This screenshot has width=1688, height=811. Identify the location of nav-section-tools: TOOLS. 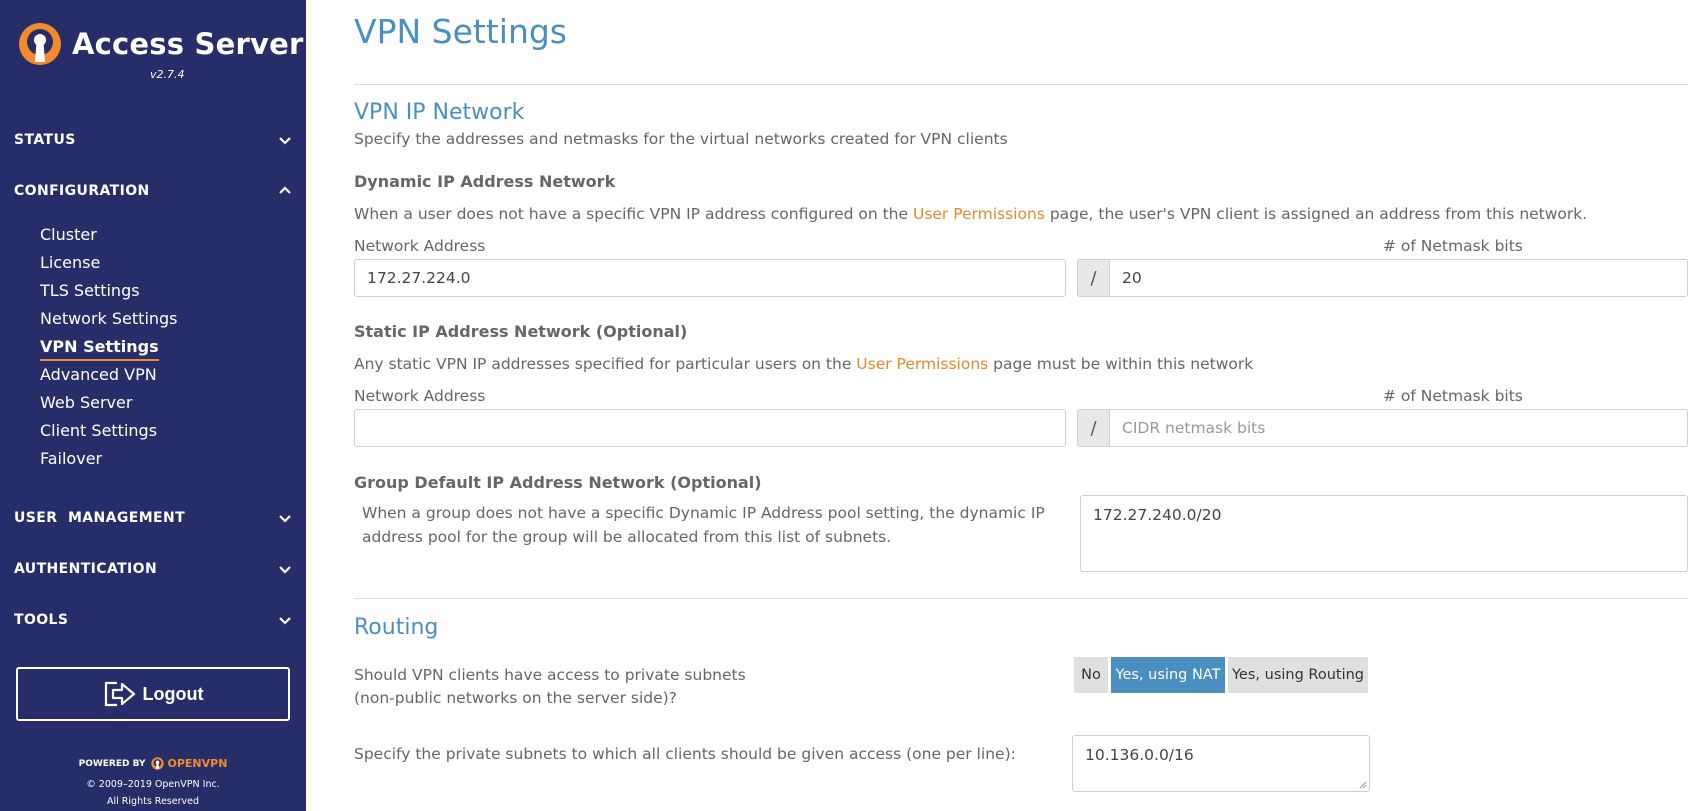
(154, 620).